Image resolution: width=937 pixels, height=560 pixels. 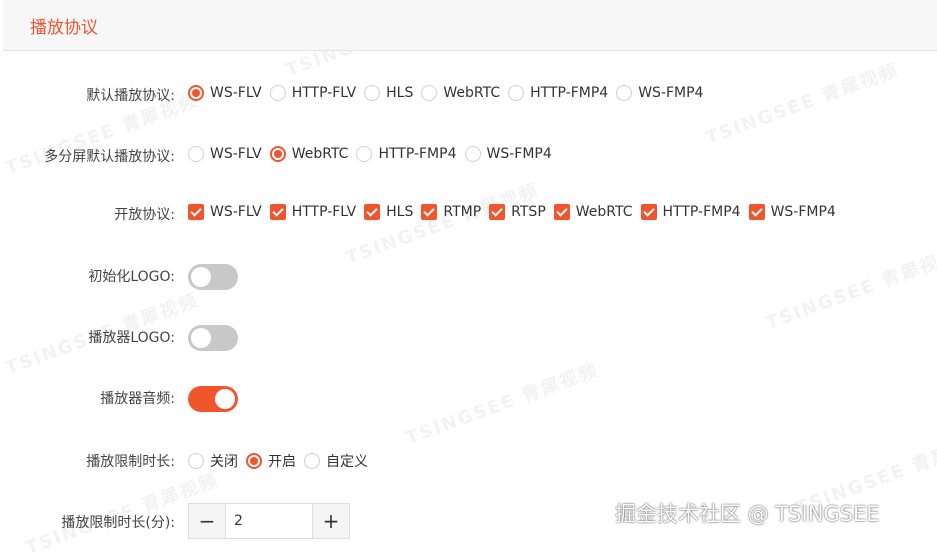 I want to click on player-audio-toggle, so click(x=213, y=399).